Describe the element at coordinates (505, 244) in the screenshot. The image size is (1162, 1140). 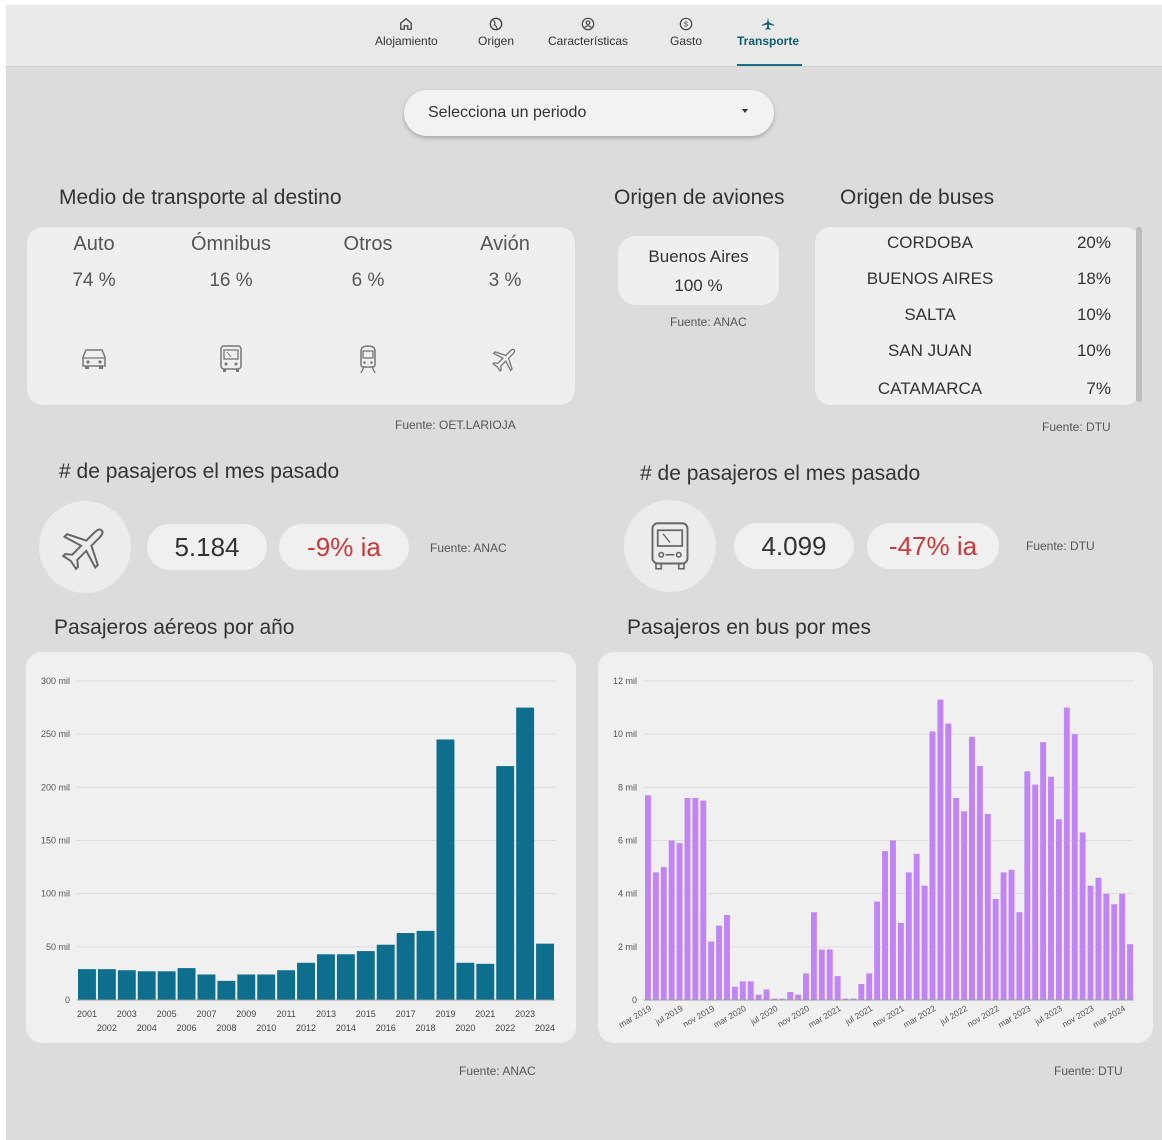
I see `mode-name: Avión` at that location.